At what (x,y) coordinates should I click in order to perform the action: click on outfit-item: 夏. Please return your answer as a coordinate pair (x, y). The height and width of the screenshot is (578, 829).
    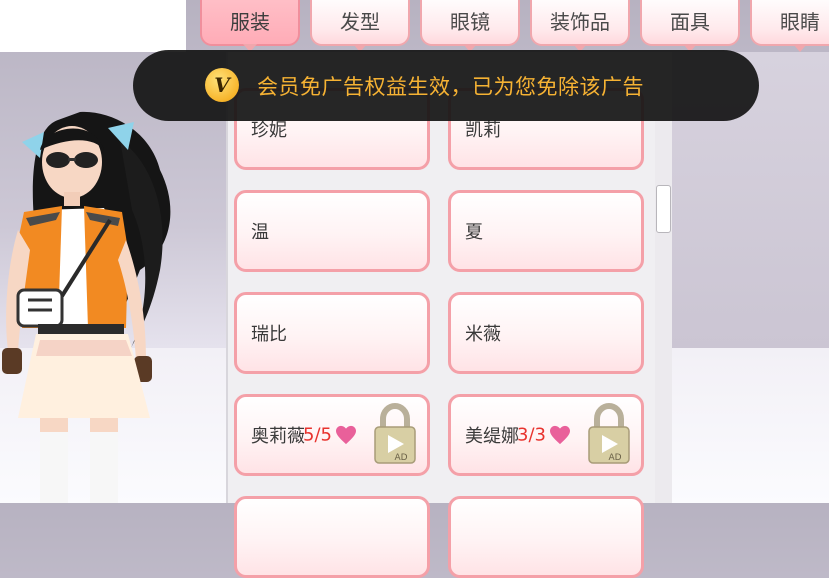
    Looking at the image, I should click on (546, 231).